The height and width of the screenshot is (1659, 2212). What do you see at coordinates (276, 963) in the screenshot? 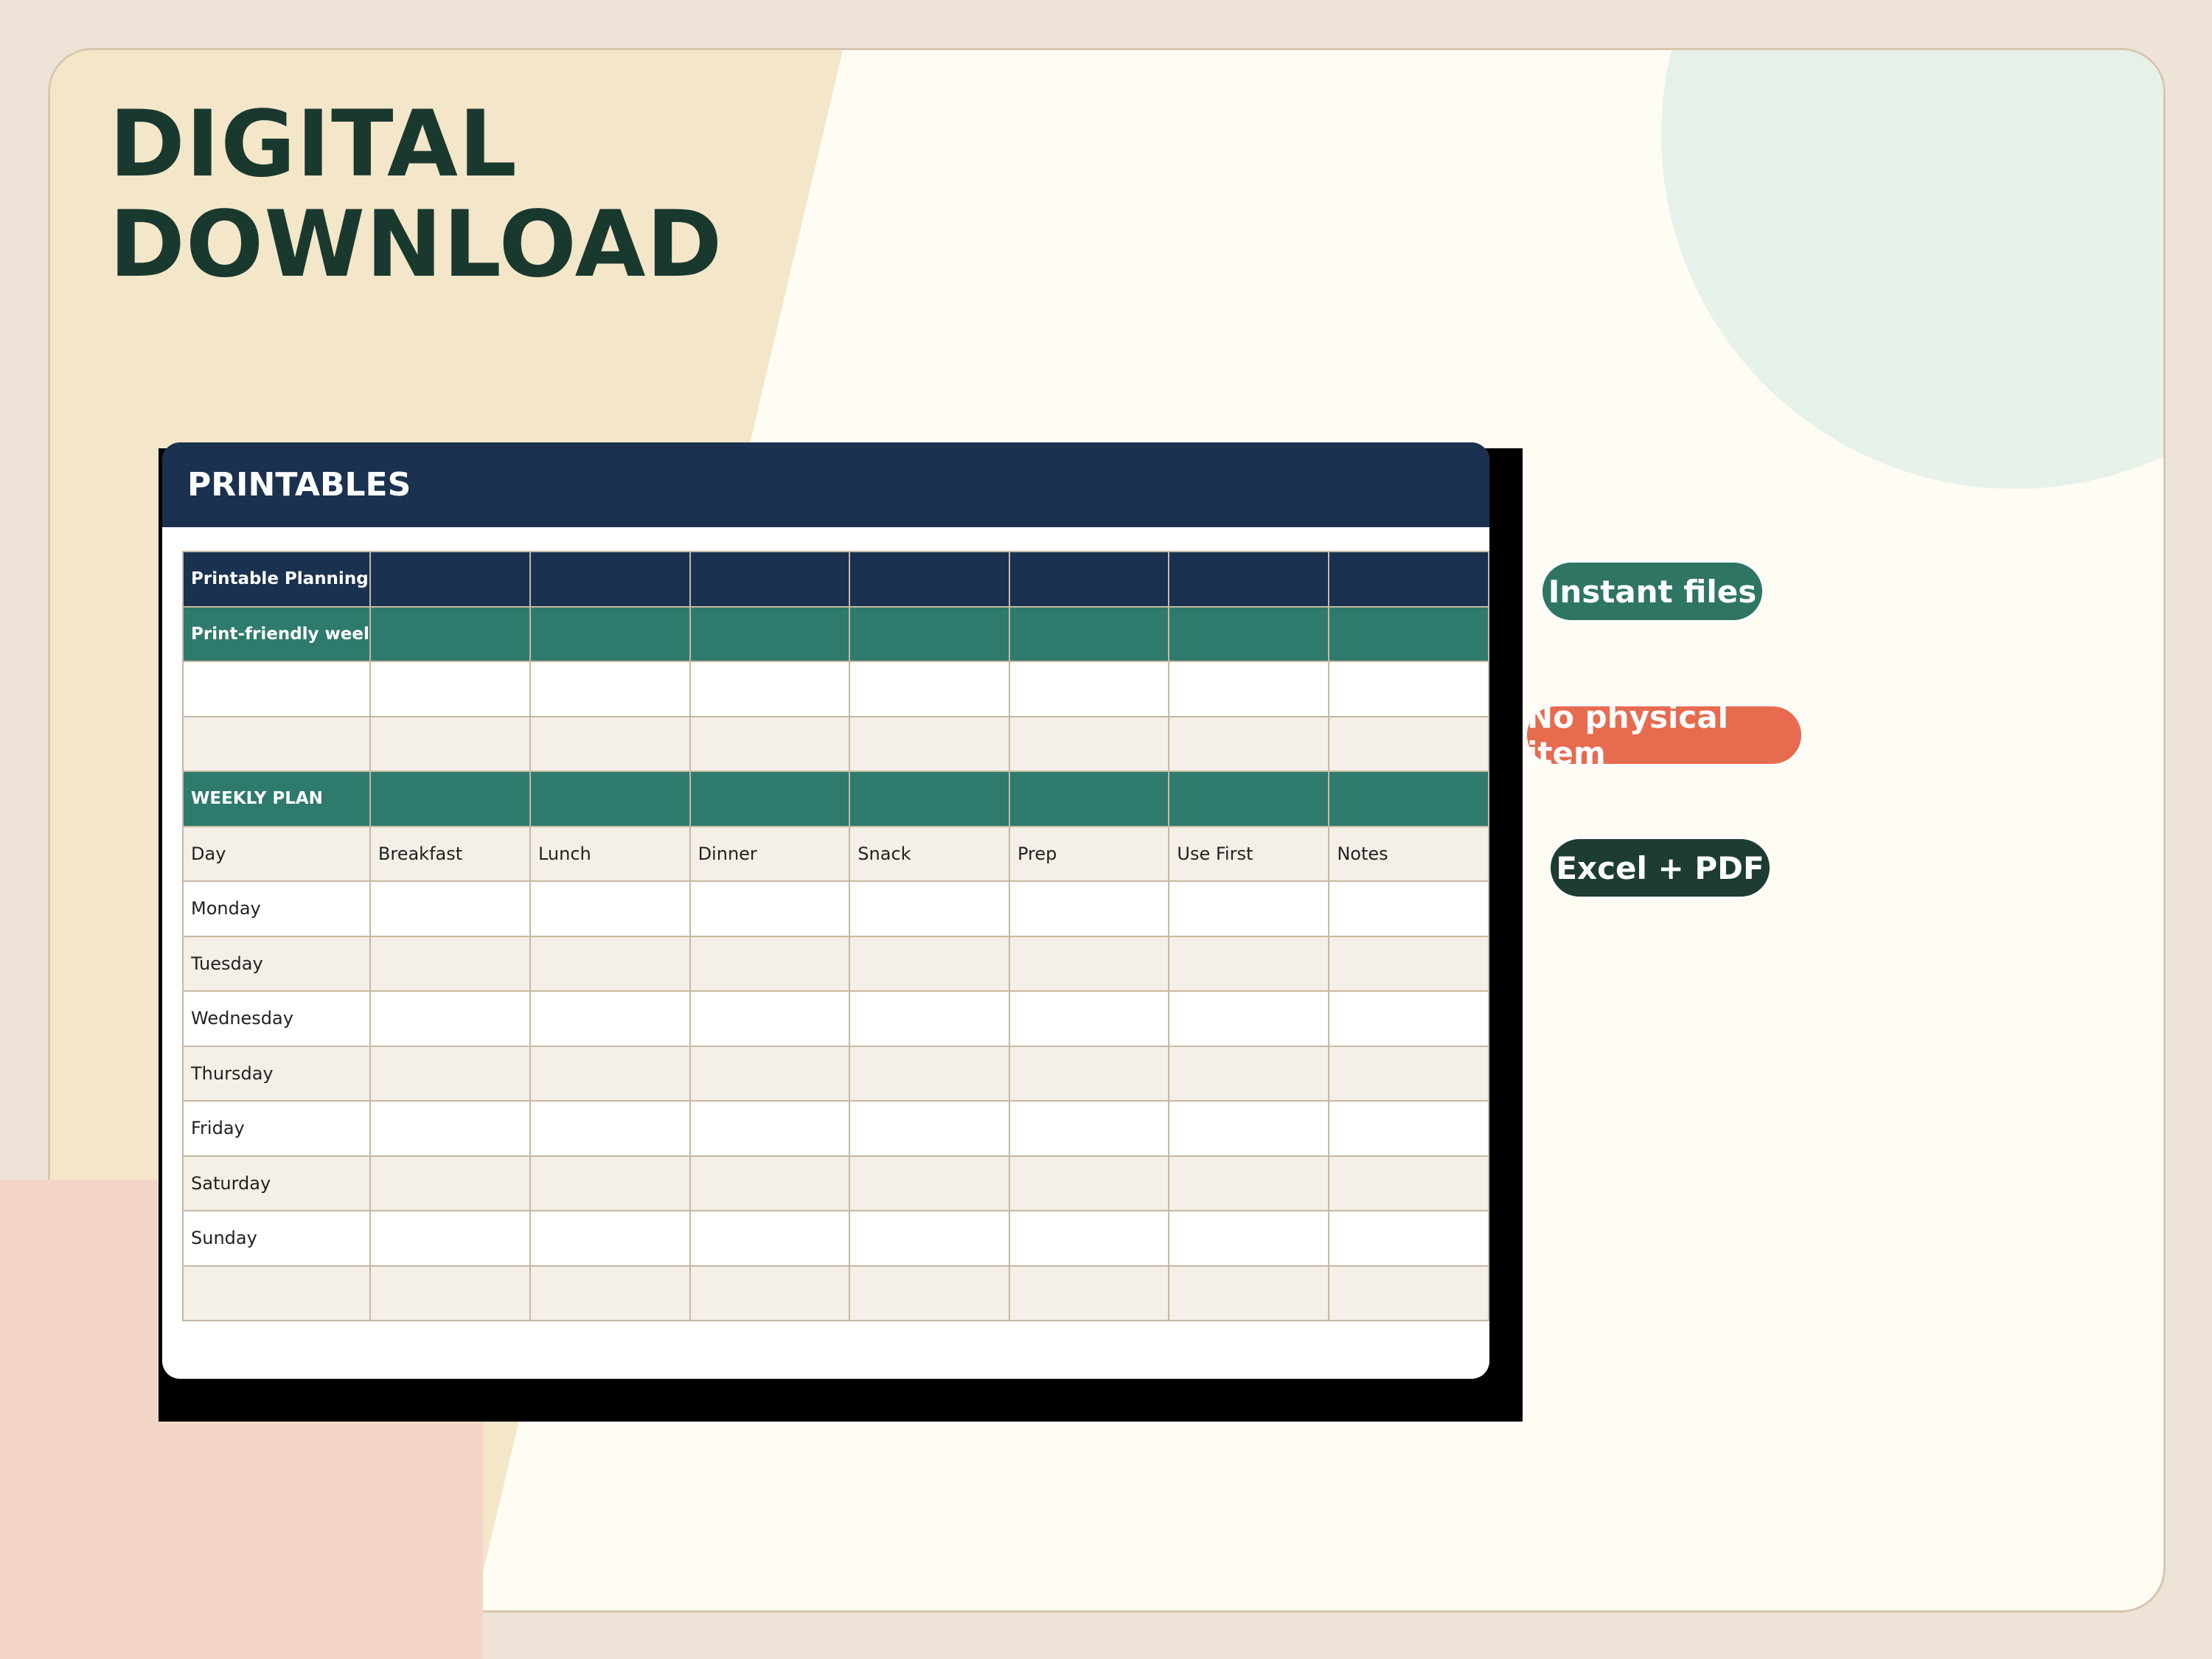
I see `row-label-cell: Tuesday` at bounding box center [276, 963].